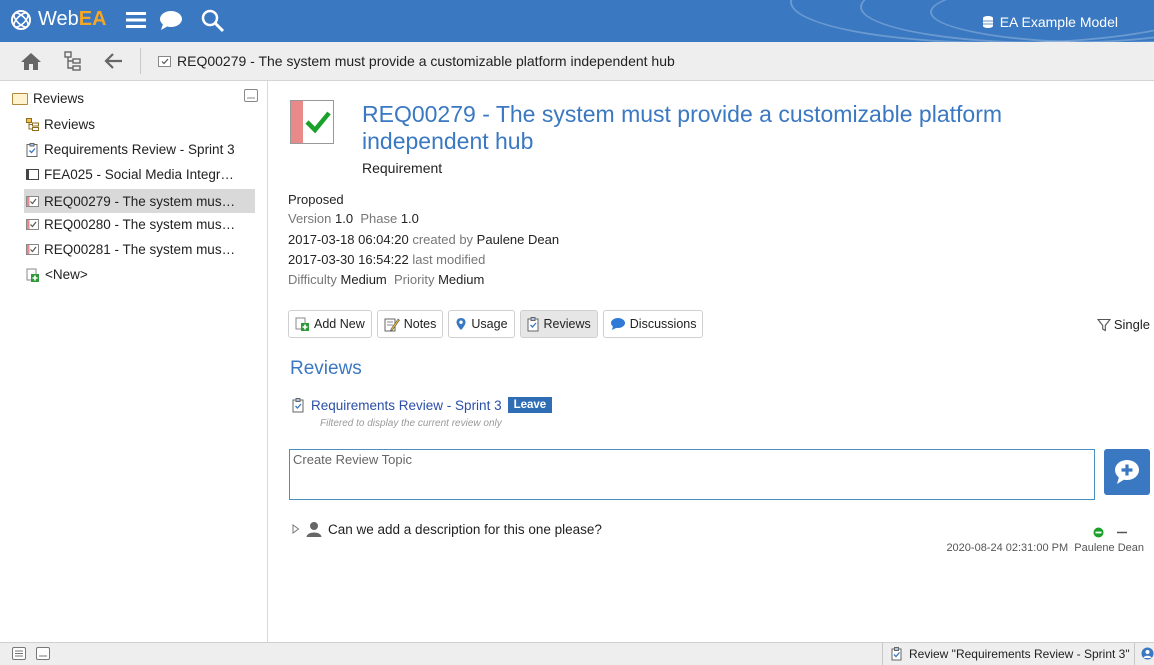 Image resolution: width=1154 pixels, height=665 pixels. What do you see at coordinates (251, 95) in the screenshot?
I see `panel-toggle-icon` at bounding box center [251, 95].